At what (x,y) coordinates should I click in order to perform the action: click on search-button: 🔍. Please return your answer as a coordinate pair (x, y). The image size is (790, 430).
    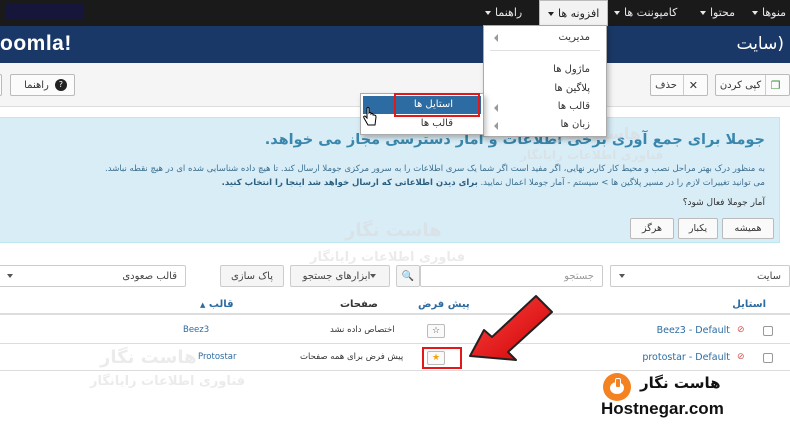
    Looking at the image, I should click on (408, 276).